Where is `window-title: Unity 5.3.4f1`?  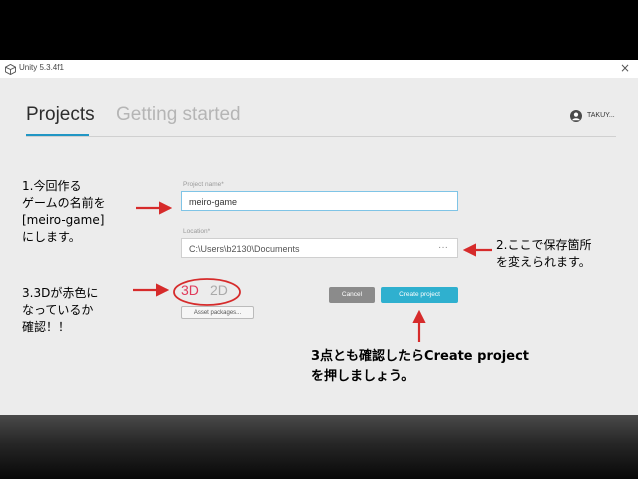 window-title: Unity 5.3.4f1 is located at coordinates (41, 67).